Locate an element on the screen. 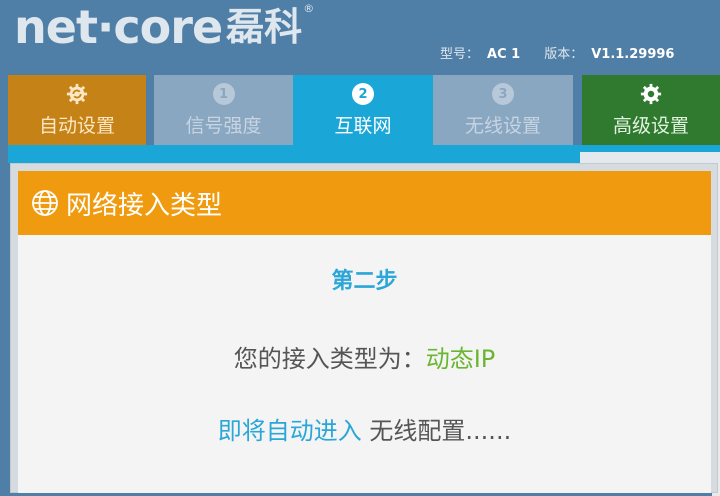 This screenshot has height=496, width=720. main-nav: 自动设置 1 信号强度 2 互联网 3 无线设置 高级设置 is located at coordinates (360, 110).